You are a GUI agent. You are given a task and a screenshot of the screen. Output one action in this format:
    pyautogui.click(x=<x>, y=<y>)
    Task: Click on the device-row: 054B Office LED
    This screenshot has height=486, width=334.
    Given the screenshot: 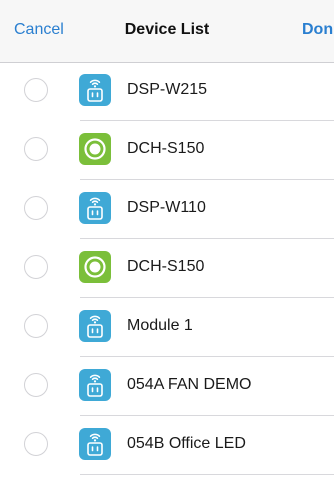 What is the action you would take?
    pyautogui.click(x=167, y=445)
    